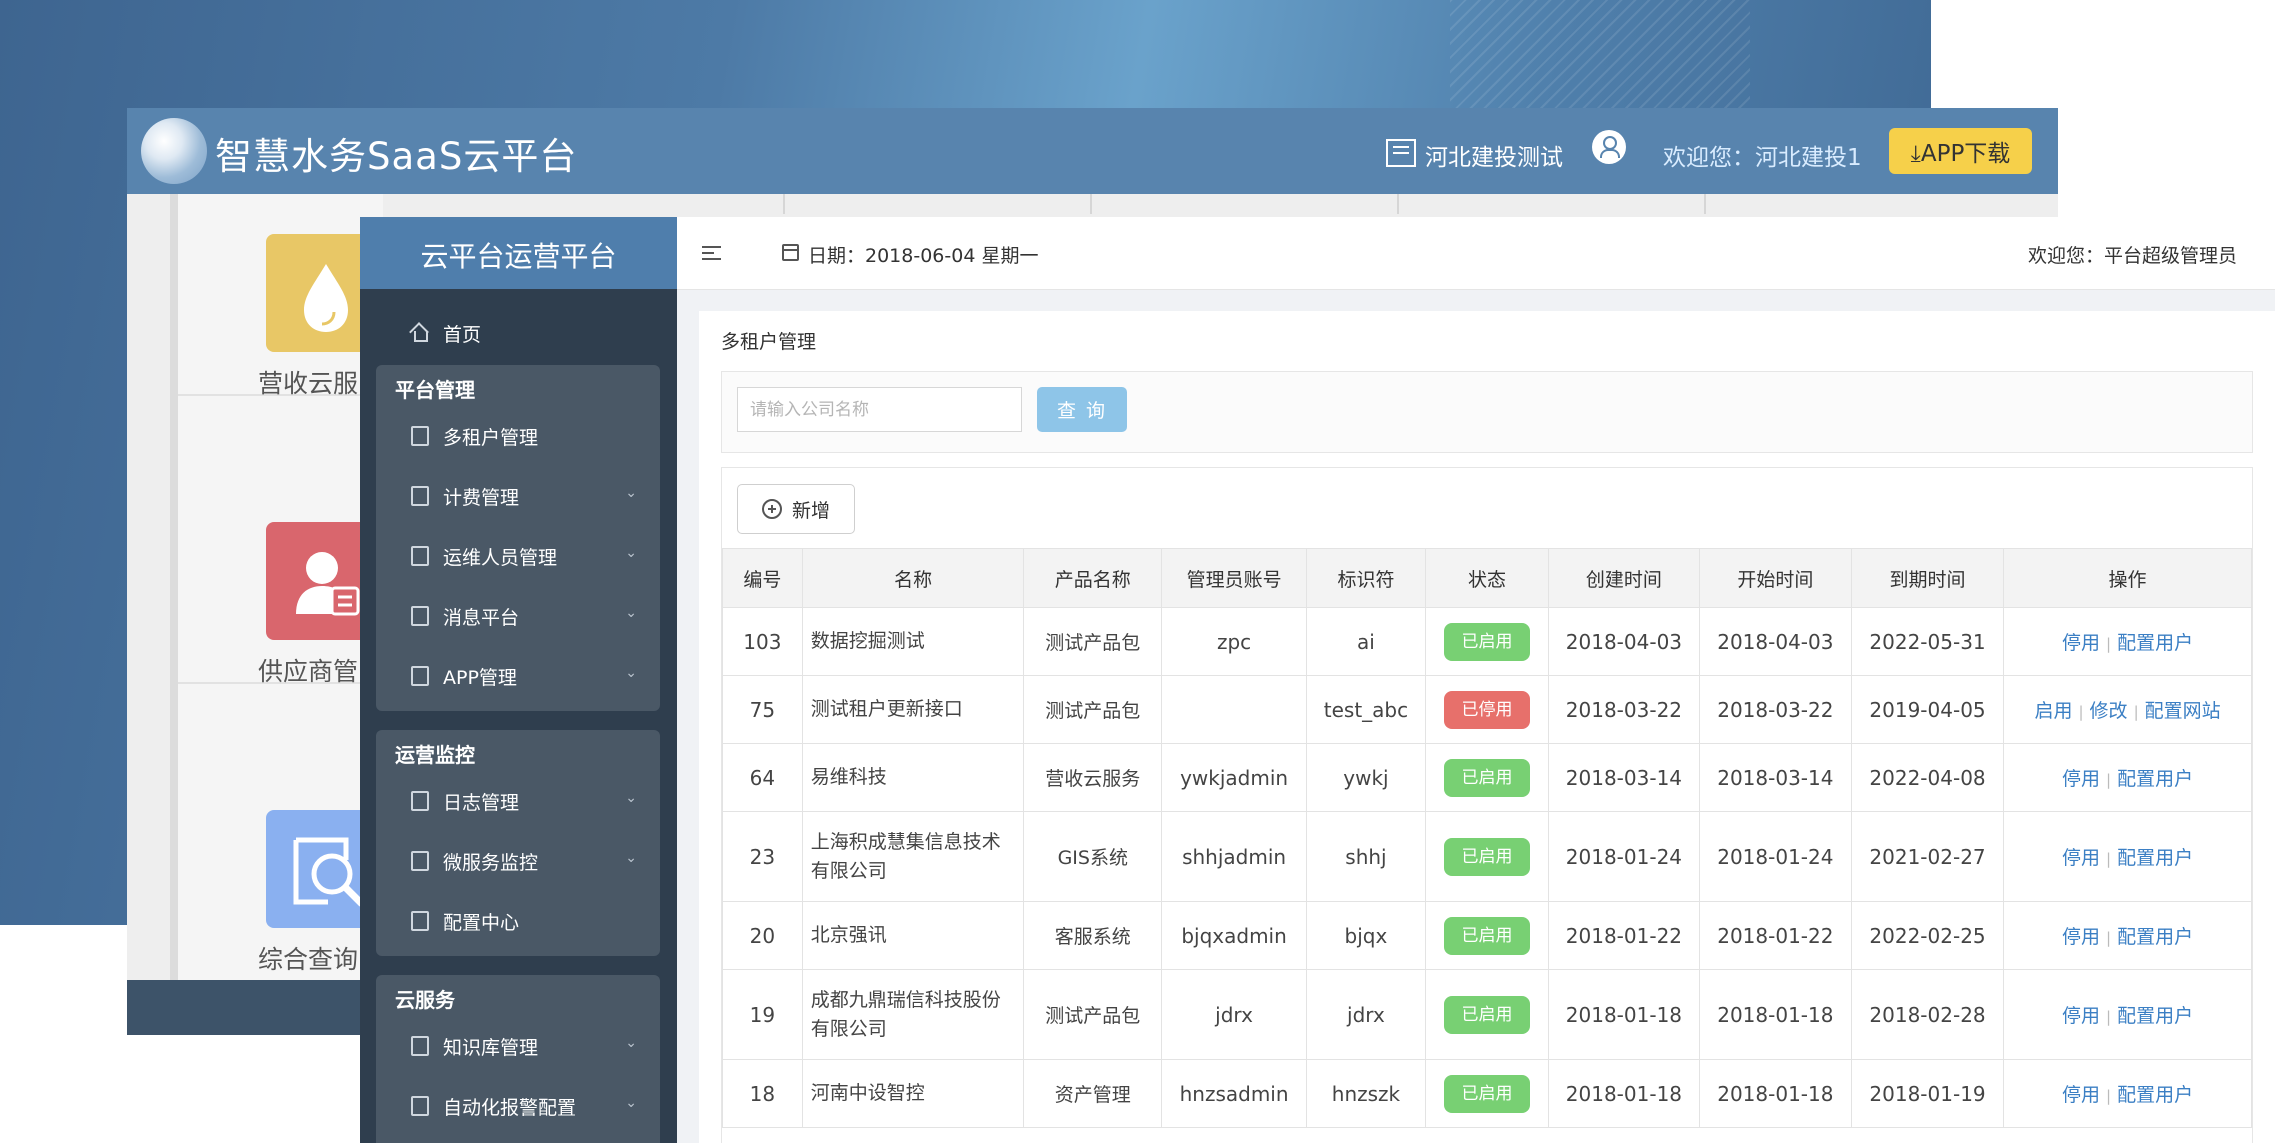 This screenshot has width=2275, height=1143. What do you see at coordinates (247, 1007) in the screenshot?
I see `back-footer` at bounding box center [247, 1007].